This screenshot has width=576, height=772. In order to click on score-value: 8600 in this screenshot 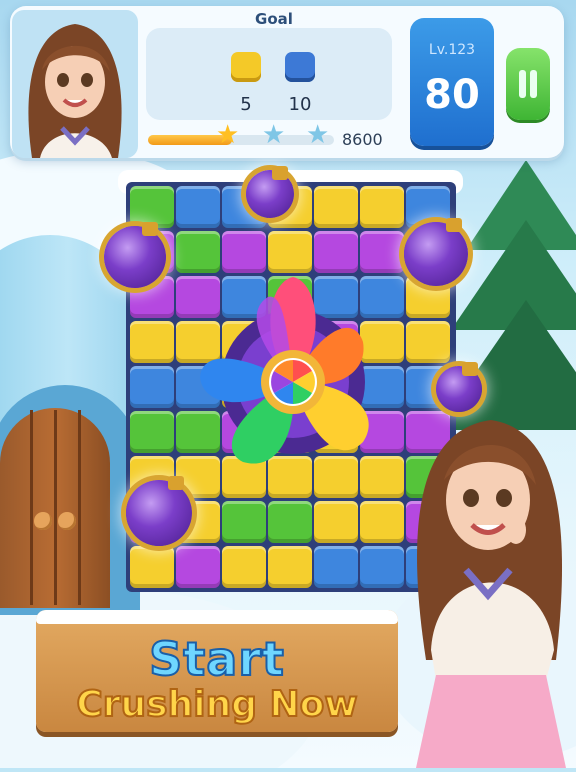, I will do `click(362, 139)`.